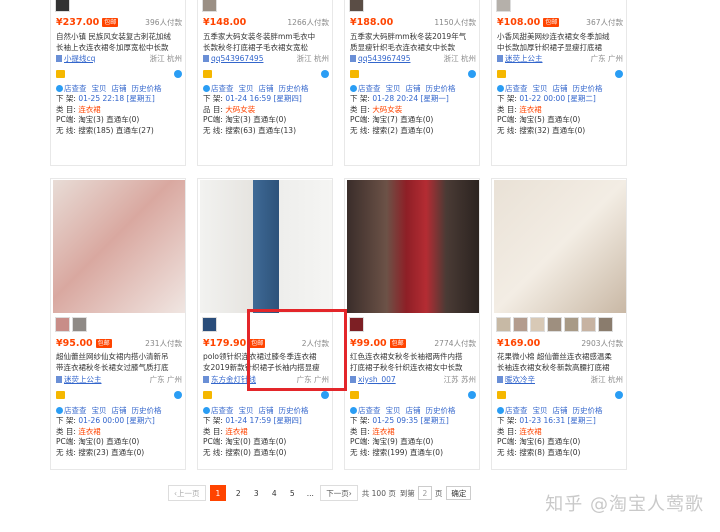 The width and height of the screenshot is (720, 532). Describe the element at coordinates (113, 36) in the screenshot. I see `title-line-1: 自然小镇 民族风女装复古刺花加绒` at that location.